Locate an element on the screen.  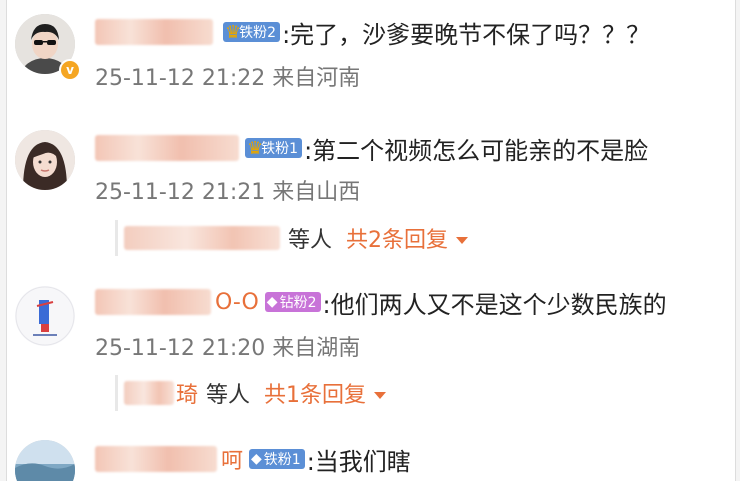
reply-user-tail: 琦 is located at coordinates (187, 393).